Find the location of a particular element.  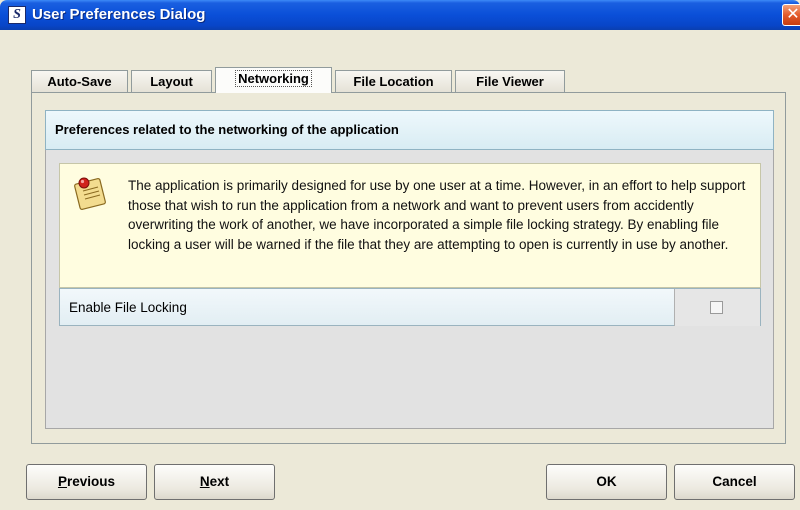

next-button: Next is located at coordinates (214, 482).